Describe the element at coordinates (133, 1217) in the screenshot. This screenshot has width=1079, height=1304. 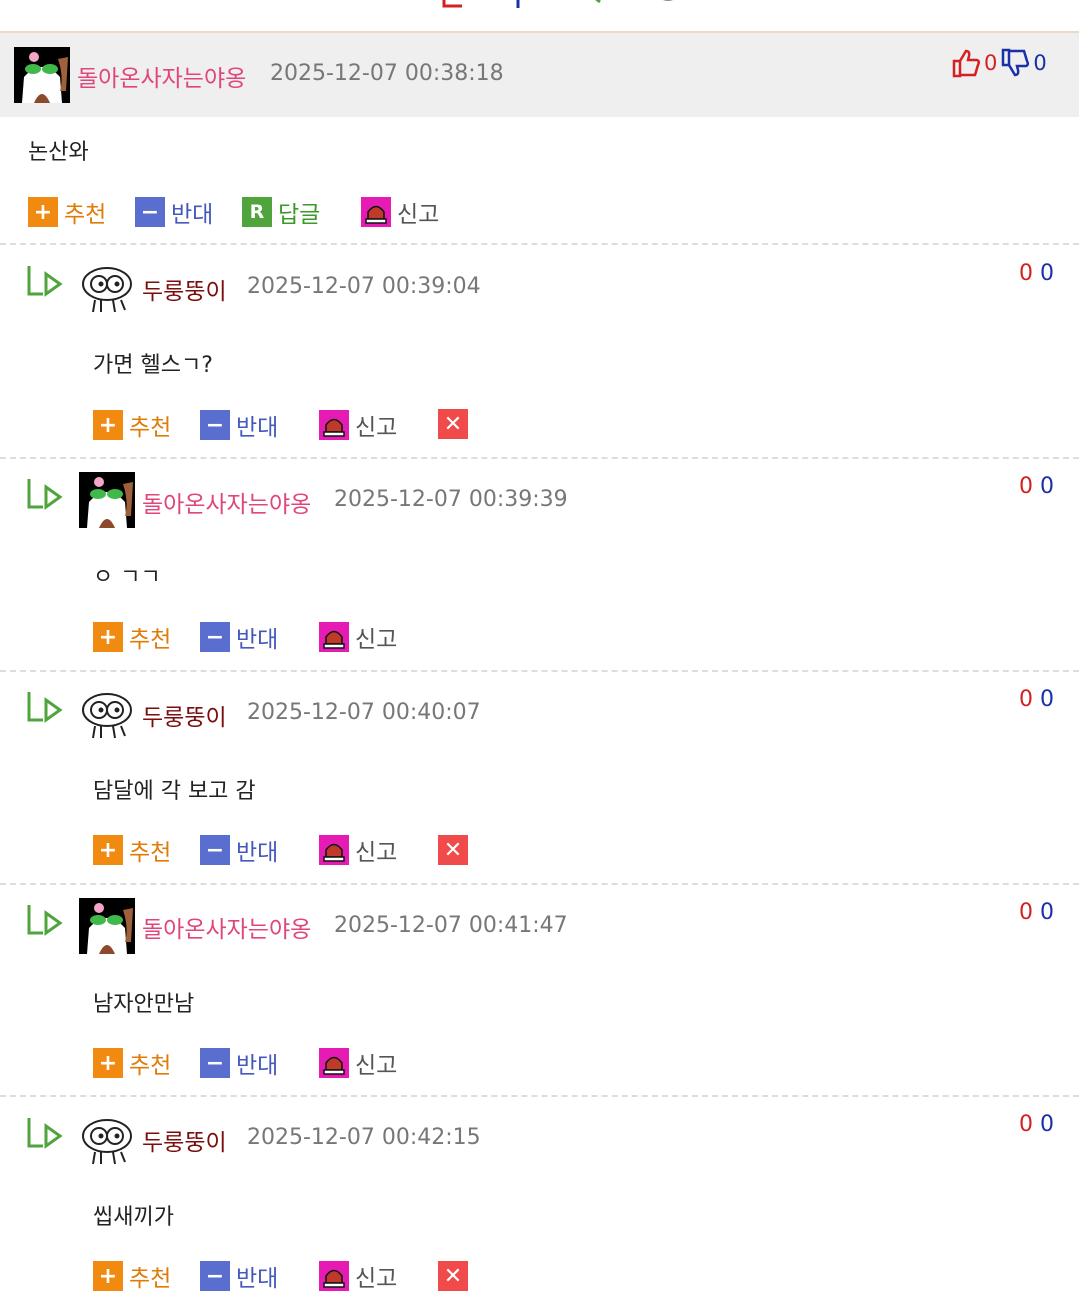
I see `comment-text: 씹새끼가` at that location.